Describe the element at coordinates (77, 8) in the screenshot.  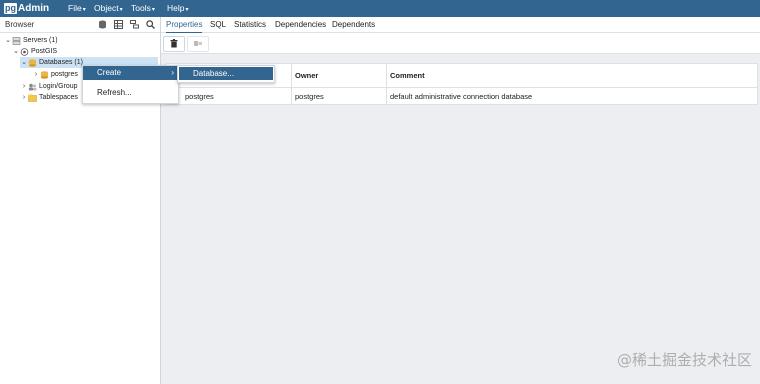
I see `menu-file: File▾` at that location.